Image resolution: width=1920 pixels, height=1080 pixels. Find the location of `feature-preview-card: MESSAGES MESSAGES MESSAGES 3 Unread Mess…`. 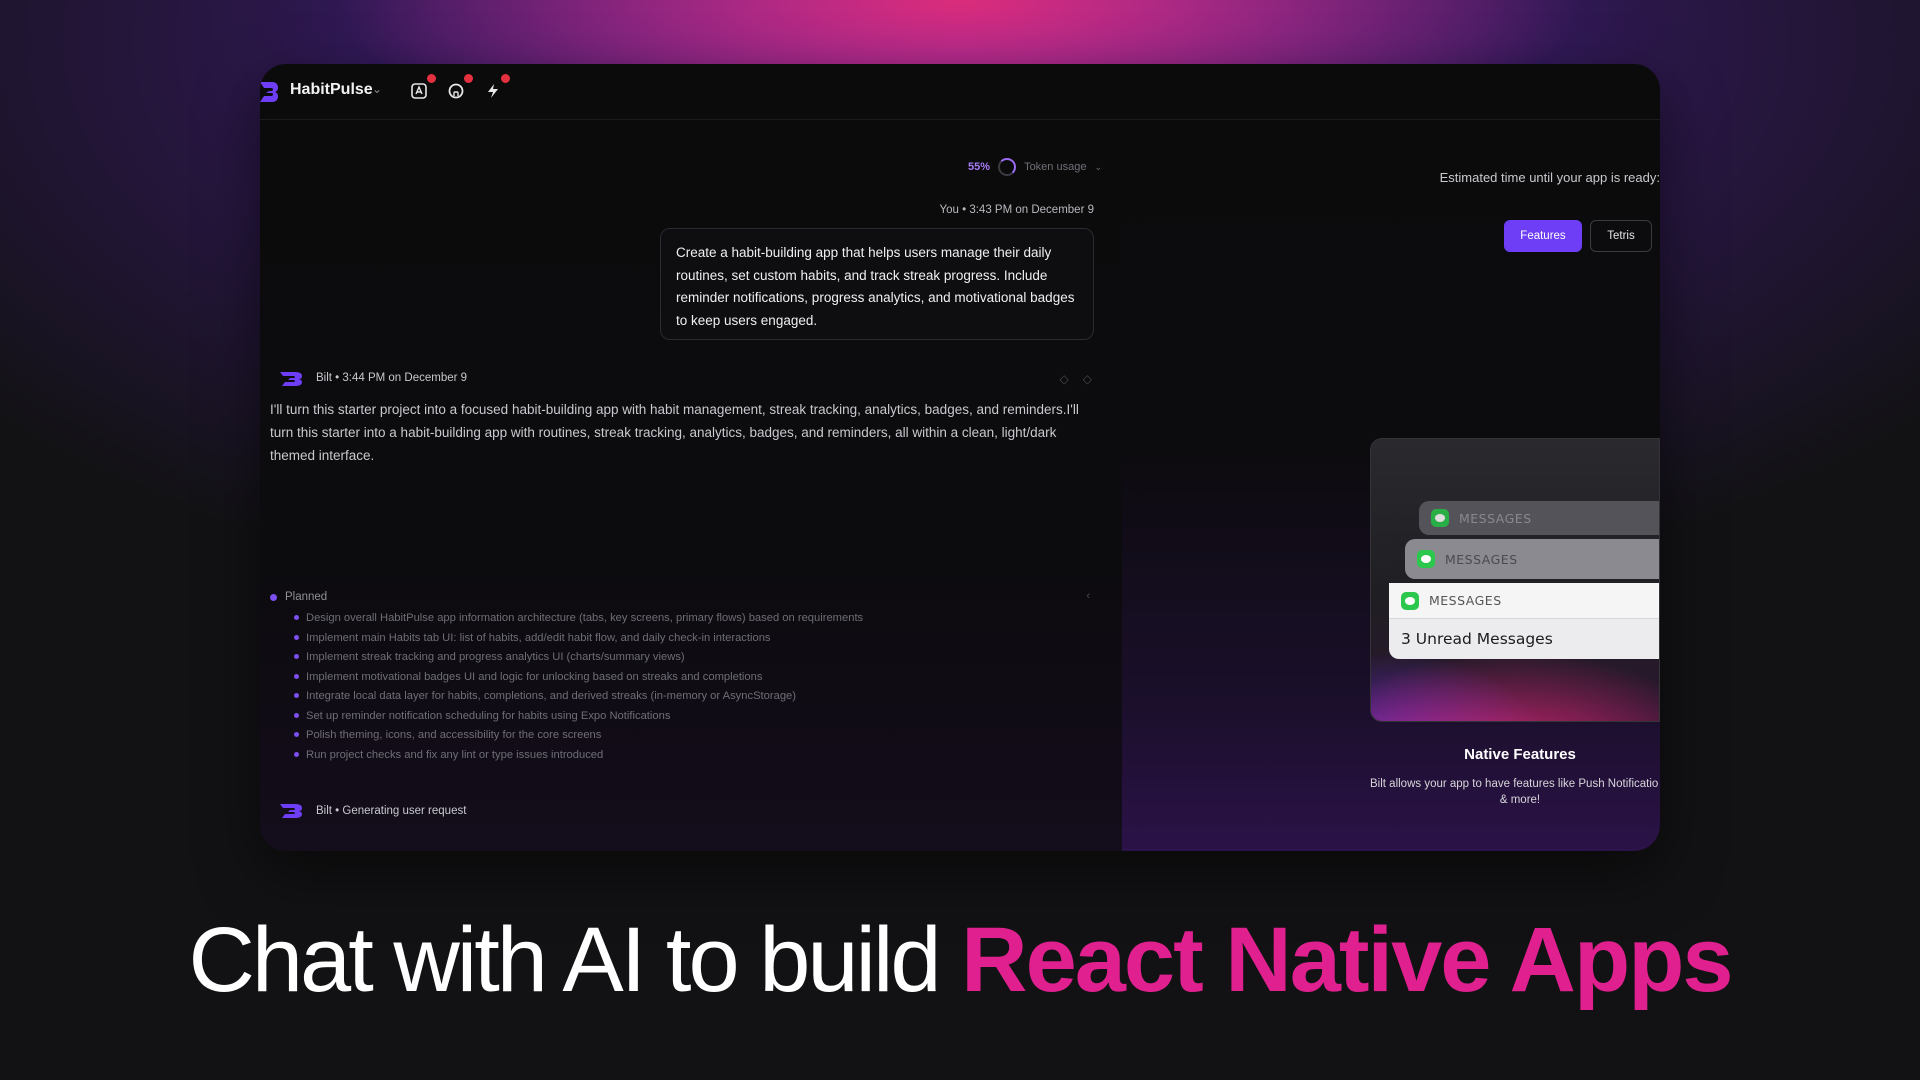

feature-preview-card: MESSAGES MESSAGES MESSAGES 3 Unread Mess… is located at coordinates (1515, 580).